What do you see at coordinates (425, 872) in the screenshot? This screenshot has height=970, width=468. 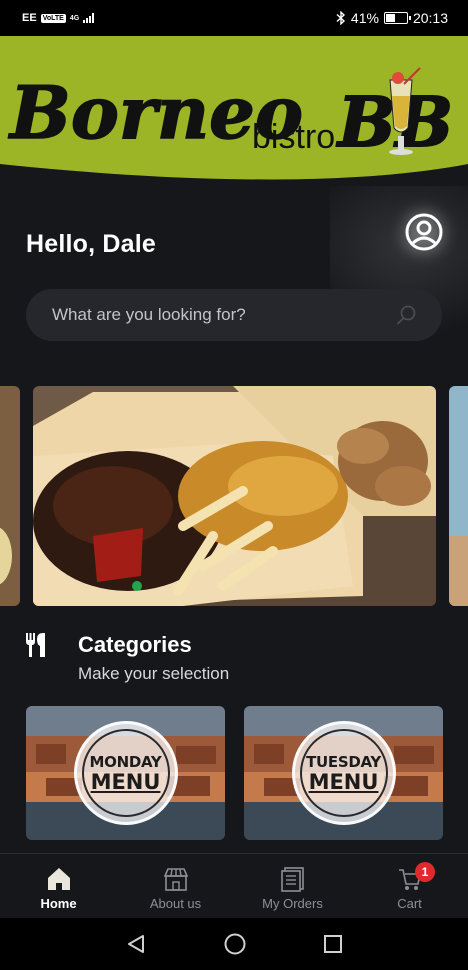 I see `cart-badge: 1` at bounding box center [425, 872].